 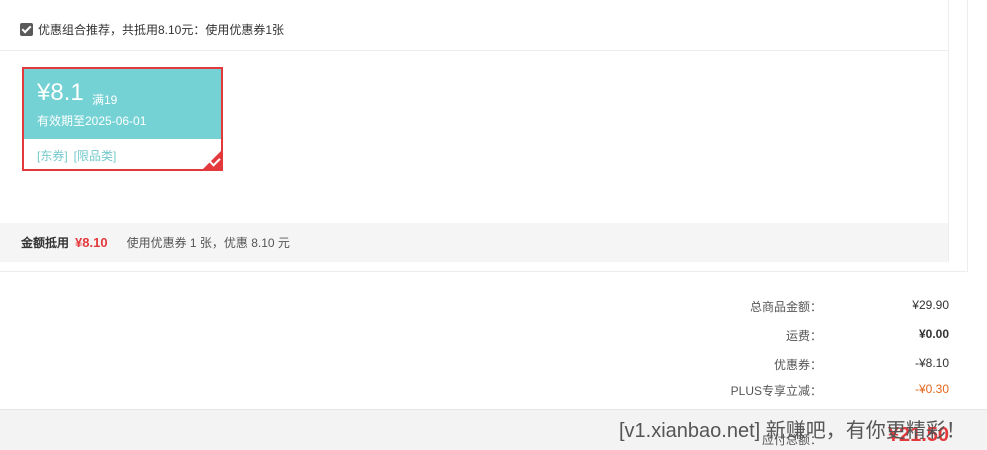 I want to click on coupon-discount-value: -¥8.10, so click(x=931, y=363).